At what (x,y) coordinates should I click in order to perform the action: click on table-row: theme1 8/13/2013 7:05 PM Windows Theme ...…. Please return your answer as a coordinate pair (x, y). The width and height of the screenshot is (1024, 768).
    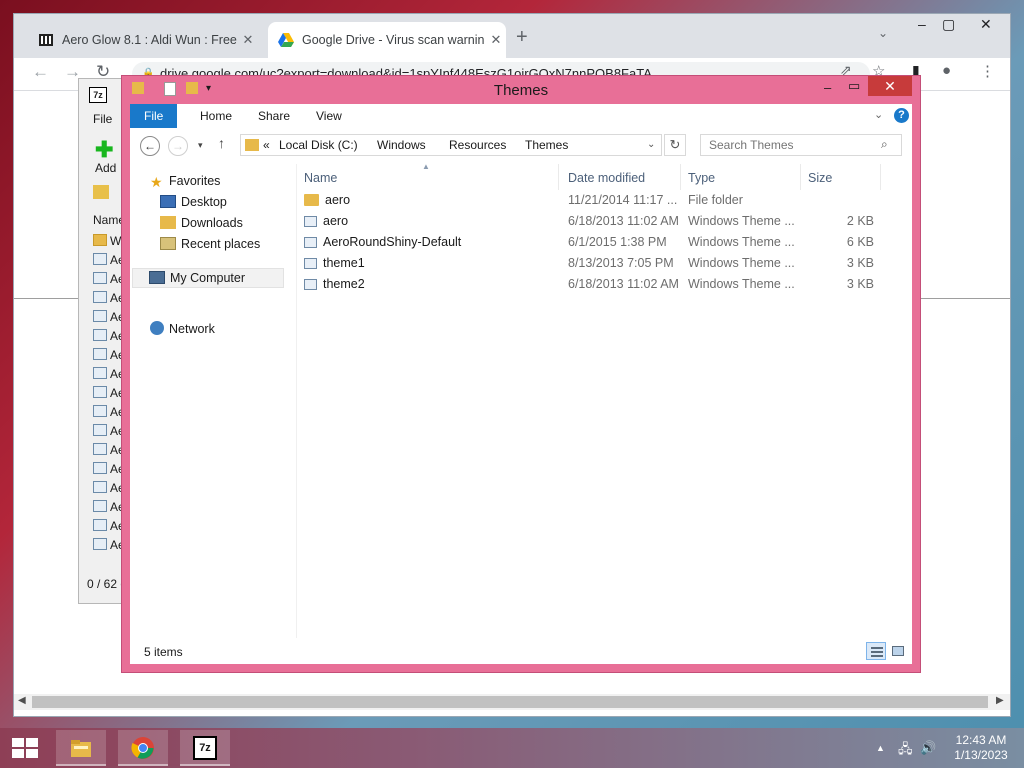
    Looking at the image, I should click on (604, 263).